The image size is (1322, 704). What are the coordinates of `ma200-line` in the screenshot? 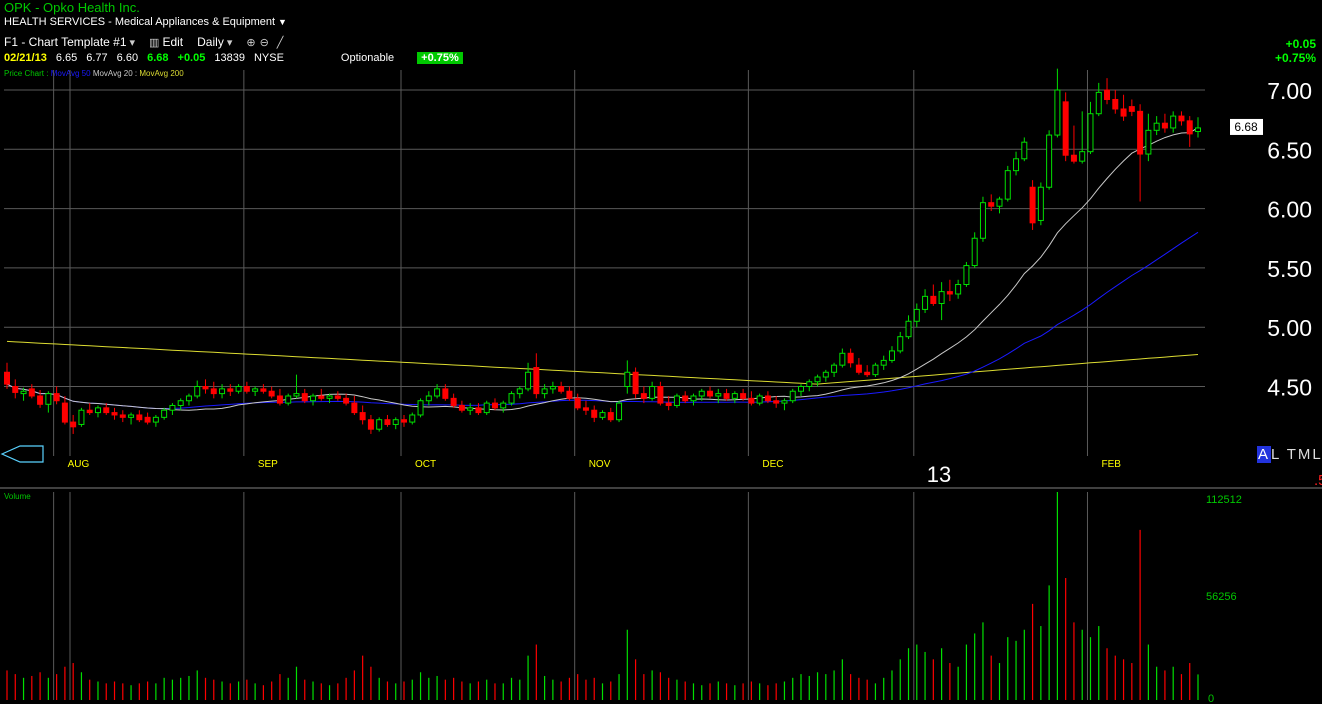 It's located at (602, 362).